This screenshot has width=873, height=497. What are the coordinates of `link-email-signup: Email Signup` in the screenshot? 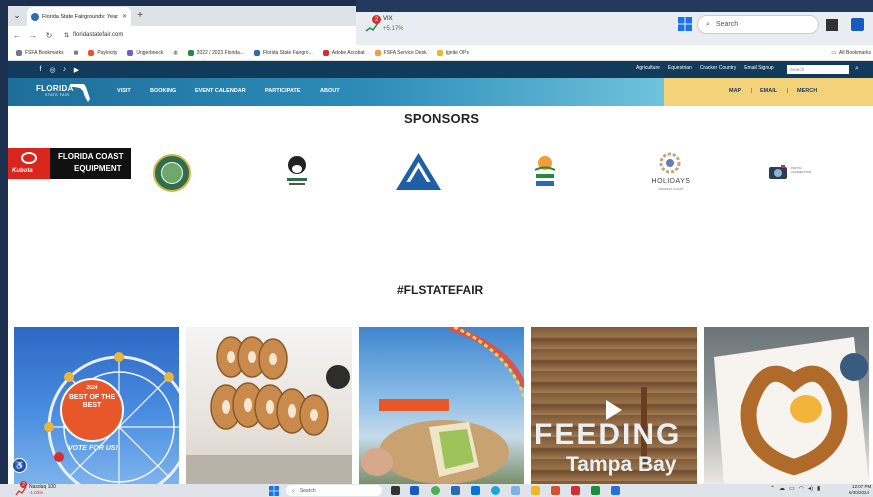 It's located at (758, 68).